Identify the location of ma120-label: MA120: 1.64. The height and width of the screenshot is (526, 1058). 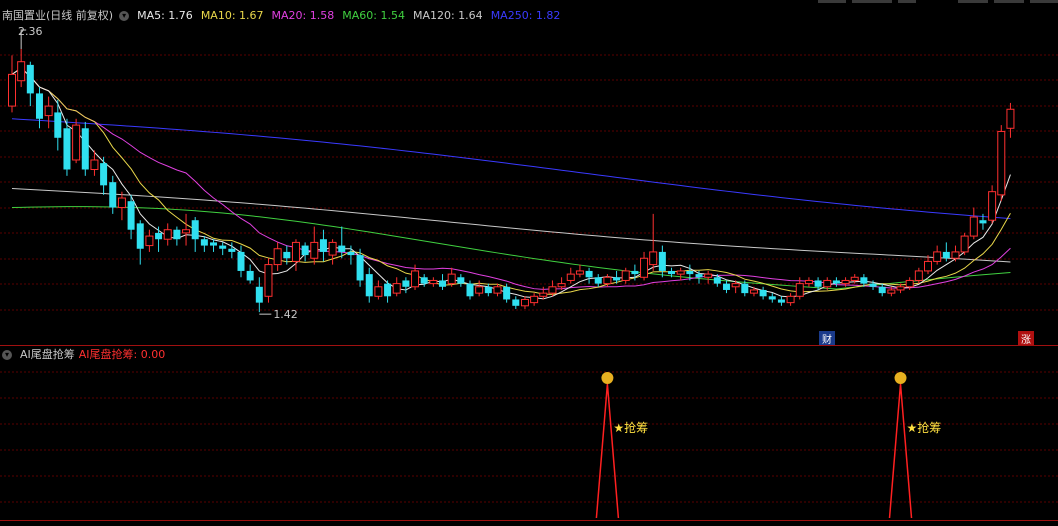
(447, 15).